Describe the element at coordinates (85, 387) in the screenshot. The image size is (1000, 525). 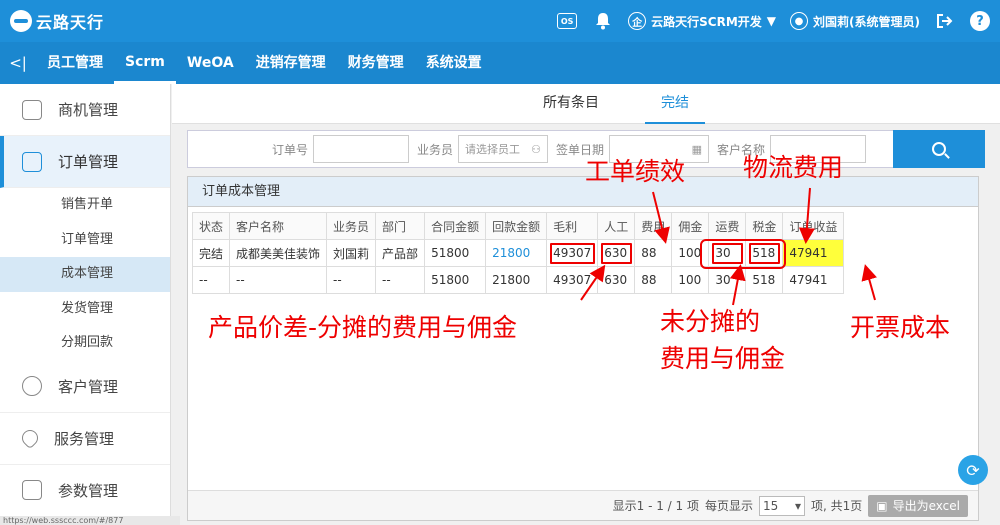
I see `sidebar-item-customers: 客户管理` at that location.